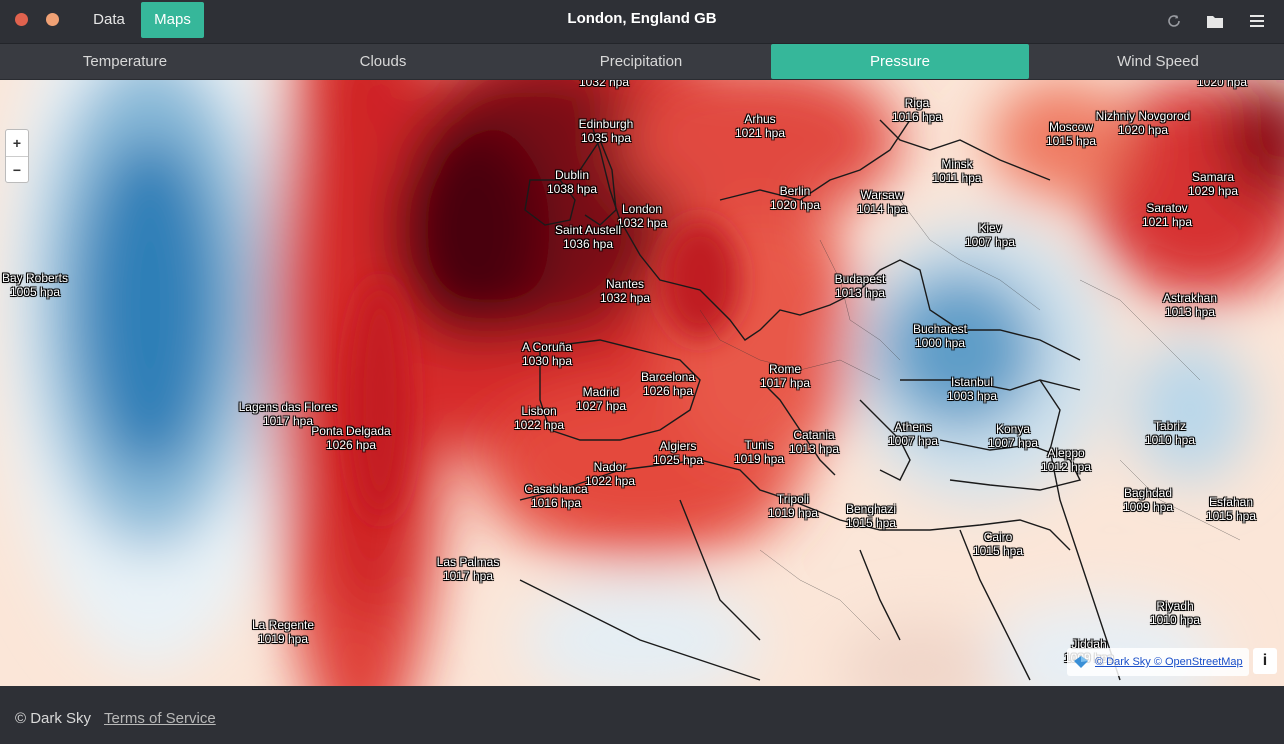 This screenshot has width=1284, height=744. I want to click on city-label: Tunis 1019 hpa, so click(759, 452).